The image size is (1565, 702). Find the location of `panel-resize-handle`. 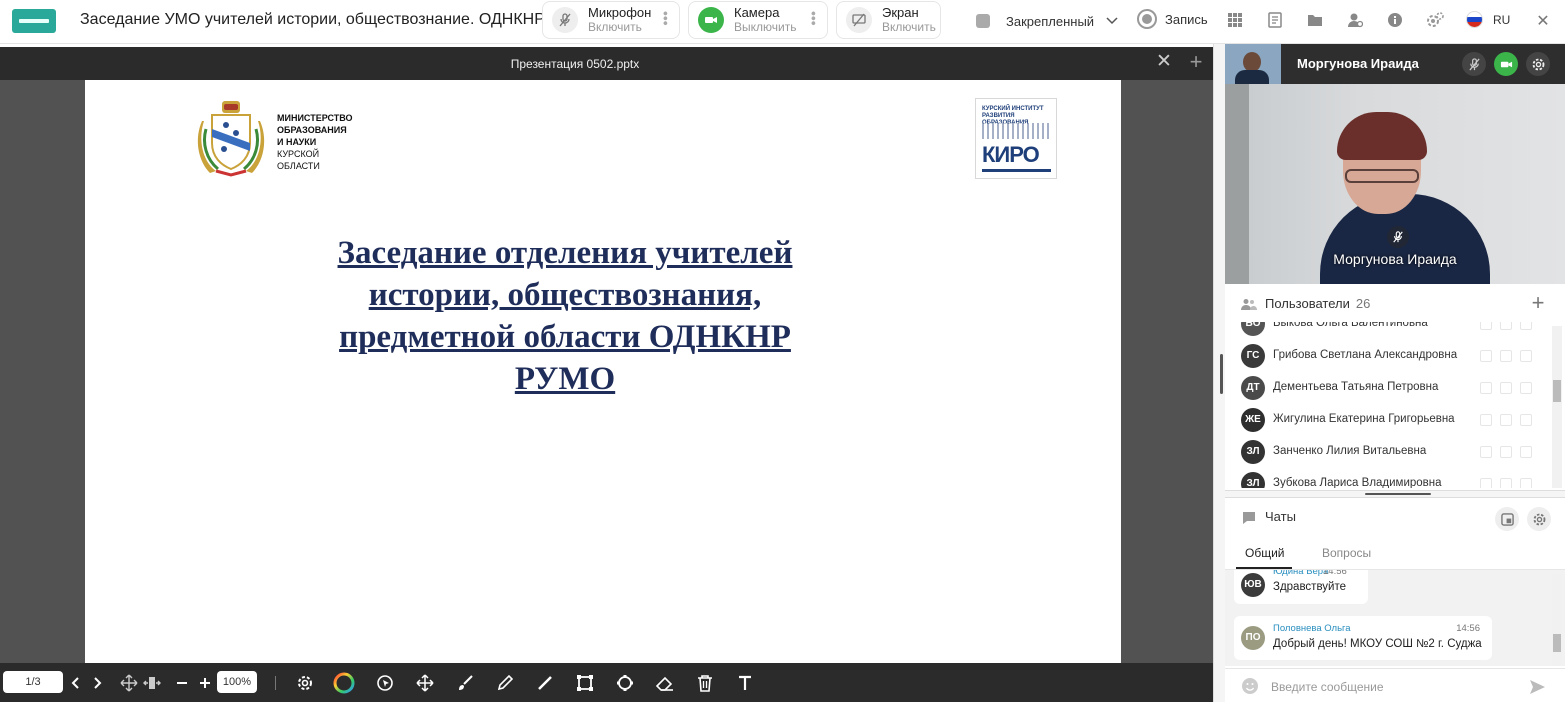

panel-resize-handle is located at coordinates (1219, 373).